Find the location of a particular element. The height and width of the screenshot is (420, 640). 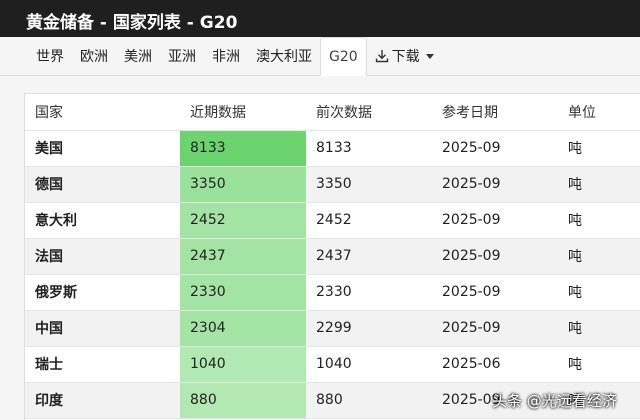

table-header-row: 国家 近期数据 前次数据 参考日期 单位 is located at coordinates (332, 112).